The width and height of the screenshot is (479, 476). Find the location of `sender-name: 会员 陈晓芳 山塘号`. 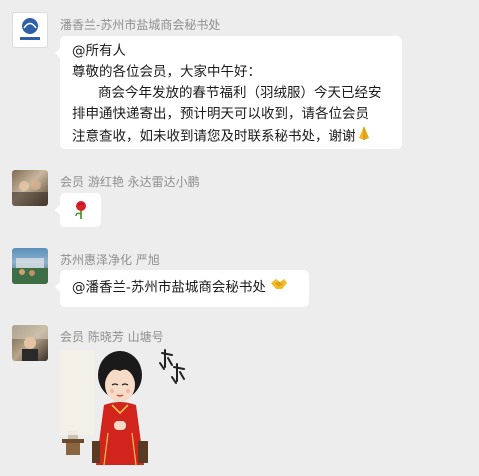

sender-name: 会员 陈晓芳 山塘号 is located at coordinates (112, 337).